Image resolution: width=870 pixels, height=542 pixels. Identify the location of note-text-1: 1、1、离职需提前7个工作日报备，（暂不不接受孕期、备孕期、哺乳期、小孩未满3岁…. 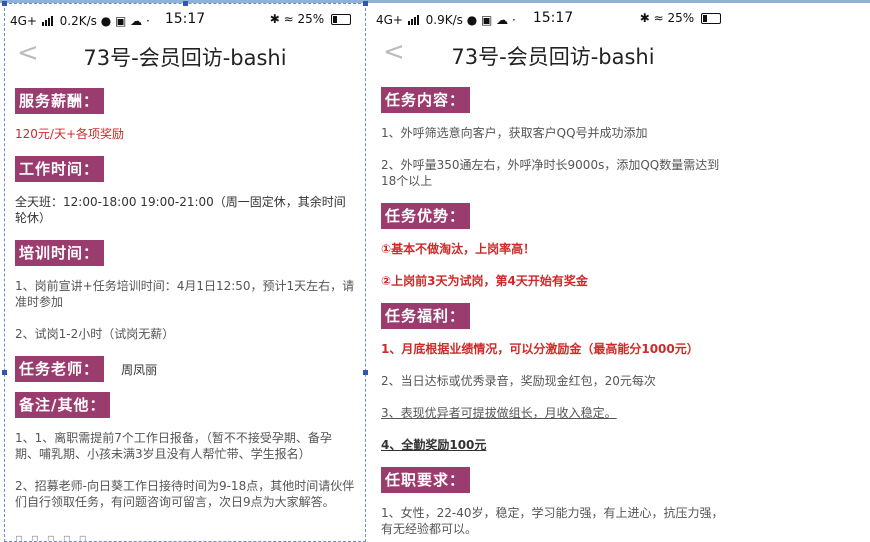
(173, 446).